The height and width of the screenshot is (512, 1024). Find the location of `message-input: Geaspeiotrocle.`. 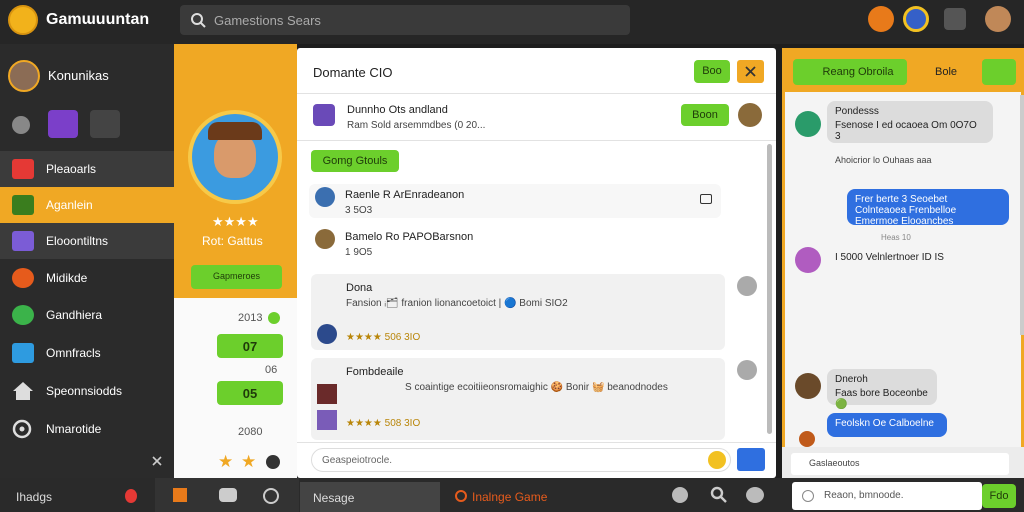

message-input: Geaspeiotrocle. is located at coordinates (521, 460).